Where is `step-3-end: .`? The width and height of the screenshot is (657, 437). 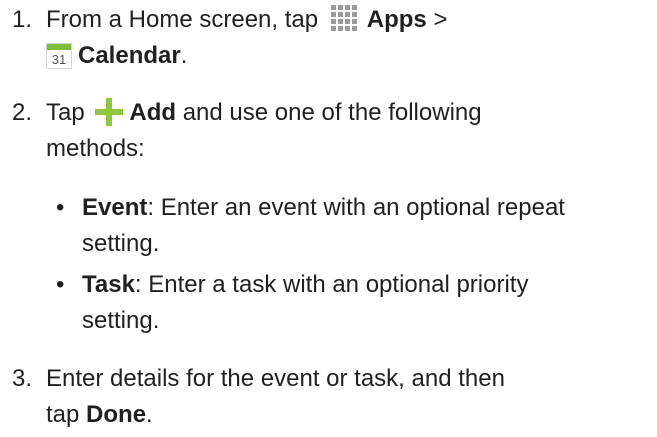 step-3-end: . is located at coordinates (149, 414).